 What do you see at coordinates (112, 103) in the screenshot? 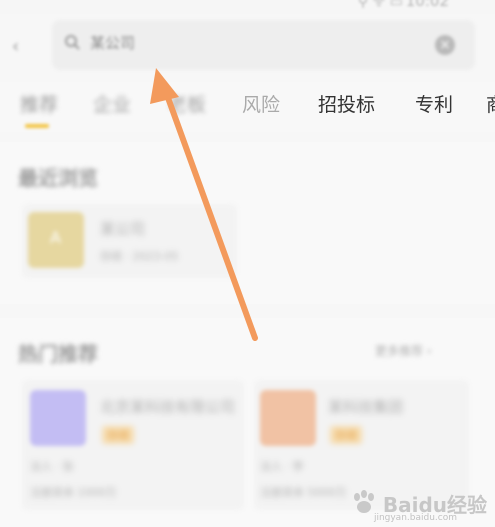
I see `tab-company: 企业` at bounding box center [112, 103].